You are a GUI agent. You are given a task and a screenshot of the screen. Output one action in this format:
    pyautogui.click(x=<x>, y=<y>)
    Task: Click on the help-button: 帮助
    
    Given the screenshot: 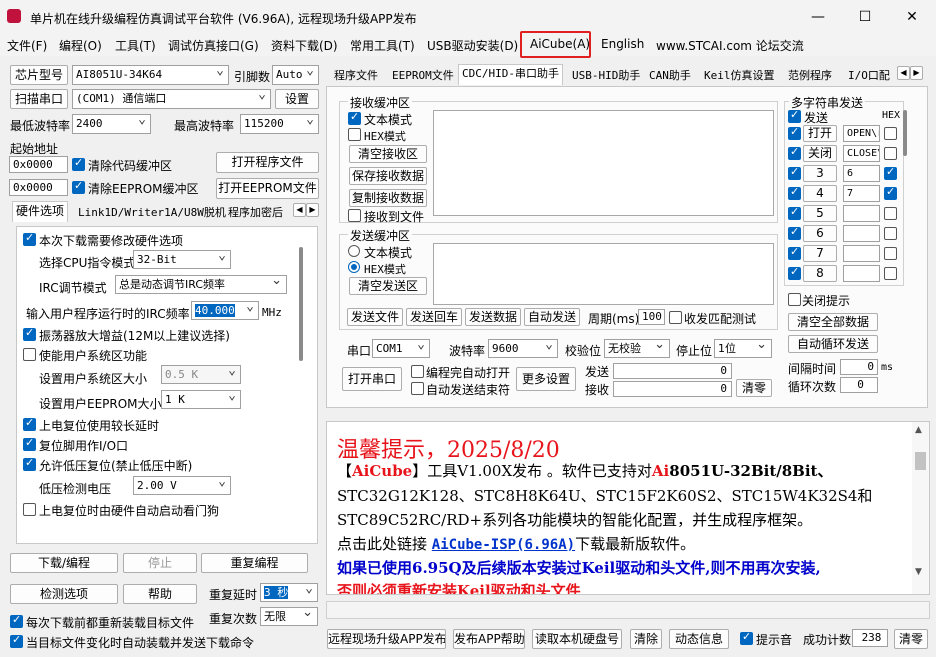 What is the action you would take?
    pyautogui.click(x=160, y=594)
    